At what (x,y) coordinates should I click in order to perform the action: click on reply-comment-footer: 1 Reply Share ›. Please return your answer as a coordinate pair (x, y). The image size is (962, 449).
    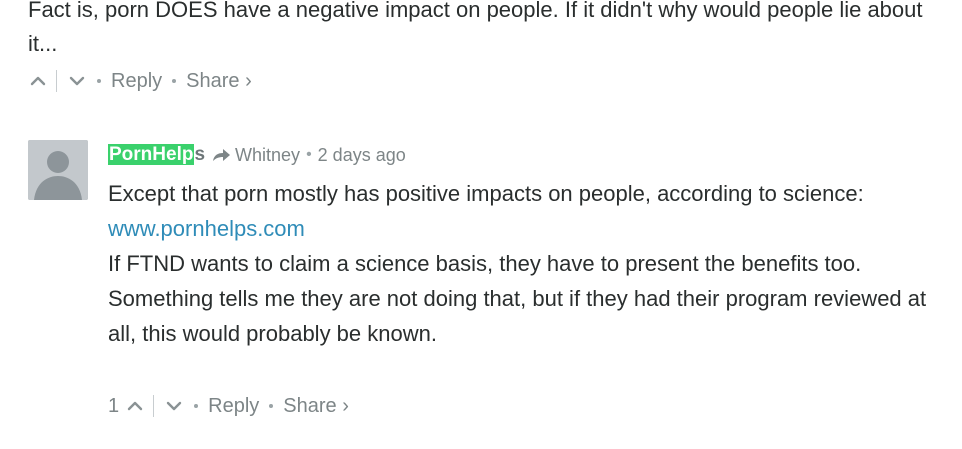
    Looking at the image, I should click on (228, 406).